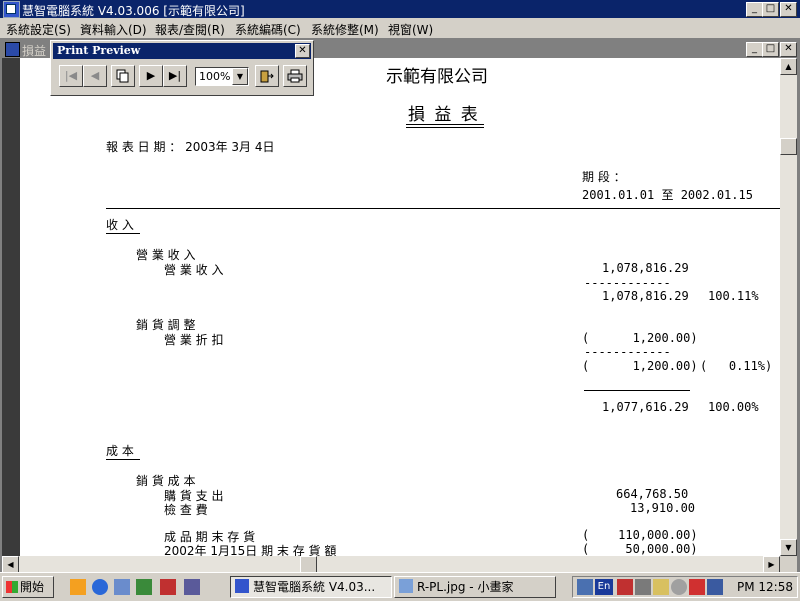 This screenshot has width=800, height=601. What do you see at coordinates (661, 587) in the screenshot?
I see `volume-icon` at bounding box center [661, 587].